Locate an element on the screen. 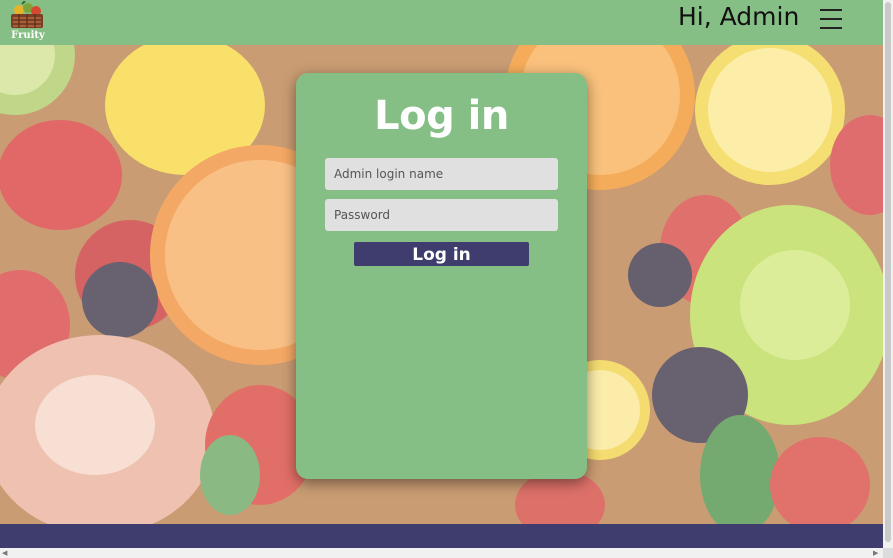  horizontal-scrollbar: ◀ ▶ is located at coordinates (441, 553).